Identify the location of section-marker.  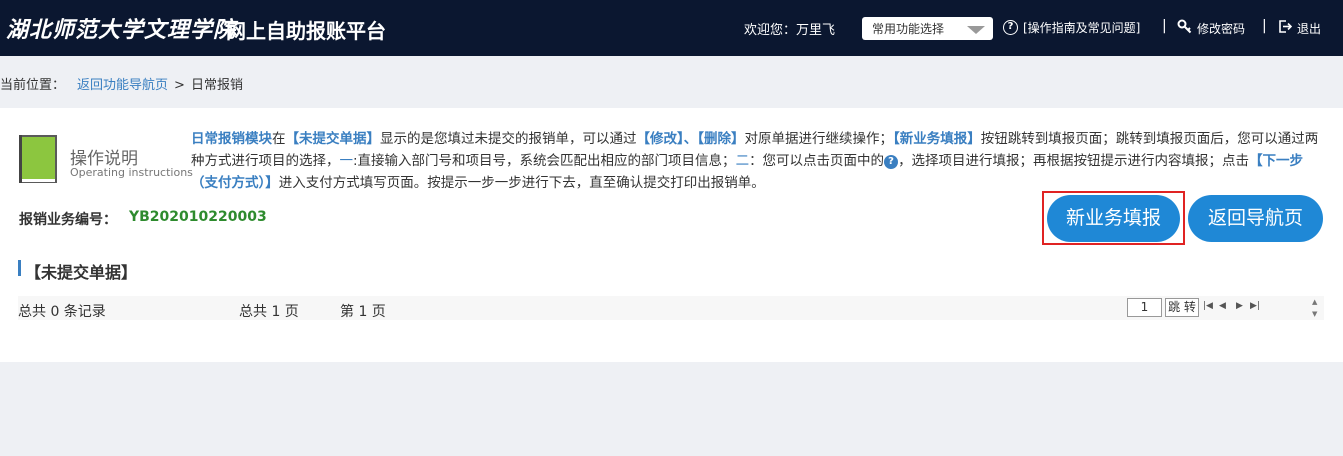
(19, 268).